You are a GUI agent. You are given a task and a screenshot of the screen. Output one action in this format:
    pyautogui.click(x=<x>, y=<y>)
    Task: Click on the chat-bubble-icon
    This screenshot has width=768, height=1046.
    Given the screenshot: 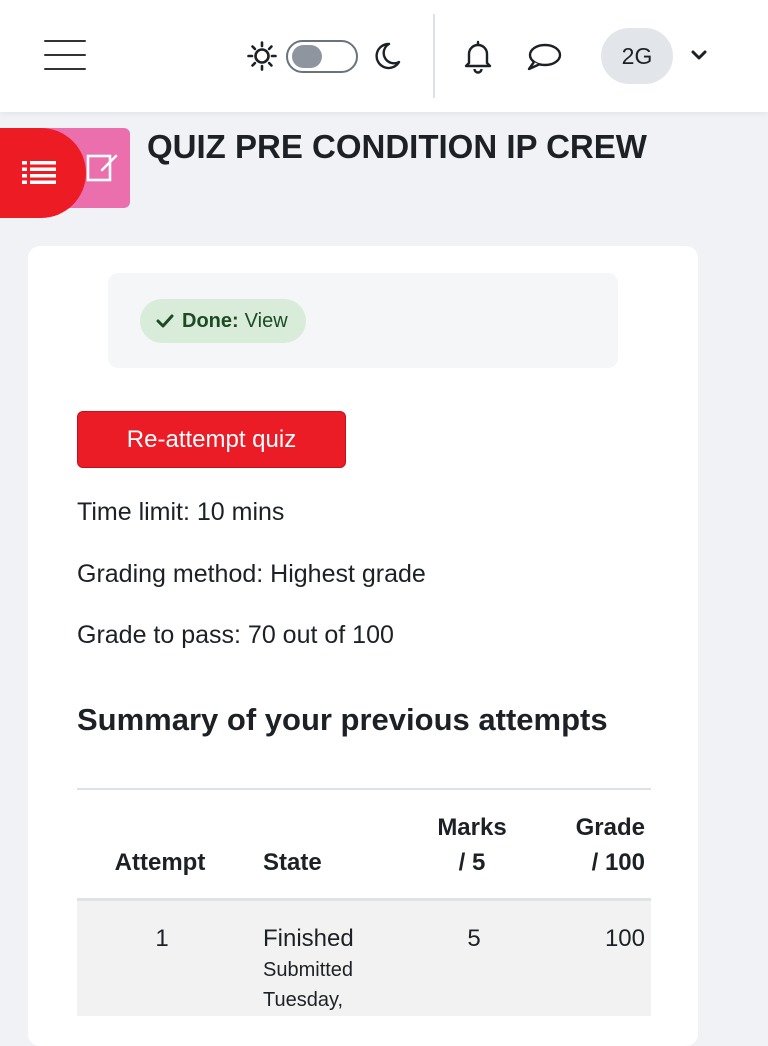 What is the action you would take?
    pyautogui.click(x=544, y=57)
    